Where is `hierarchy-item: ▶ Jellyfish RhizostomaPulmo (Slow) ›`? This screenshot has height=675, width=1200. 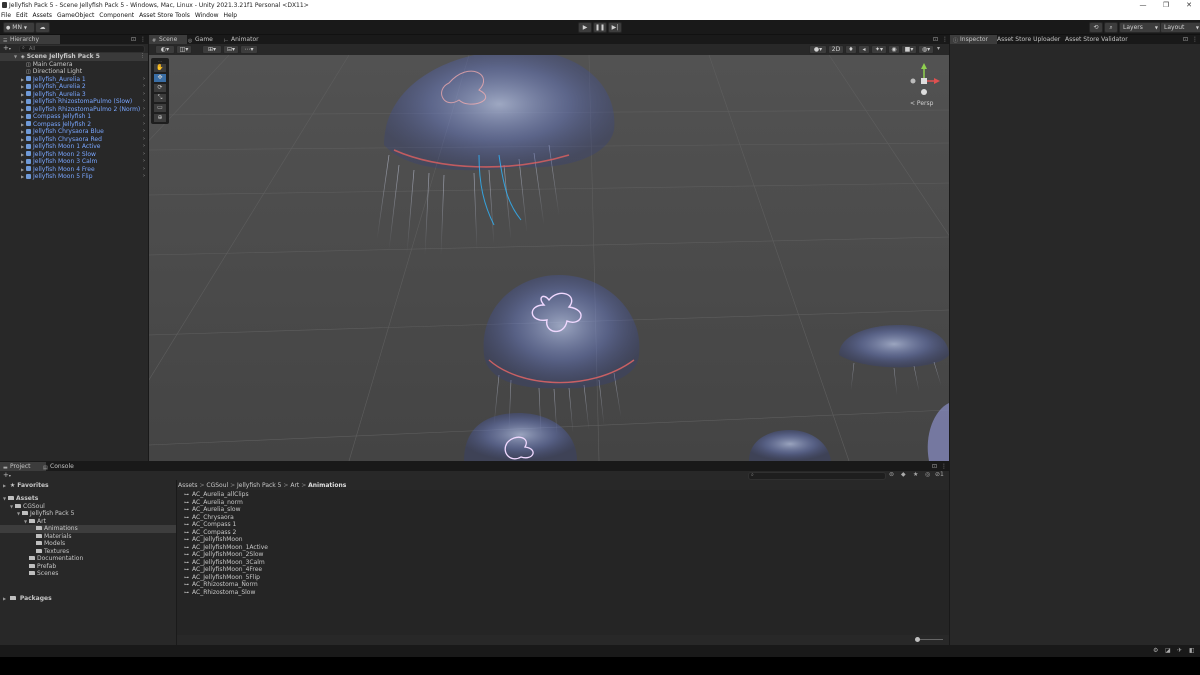
hierarchy-item: ▶ Jellyfish RhizostomaPulmo (Slow) › is located at coordinates (74, 102).